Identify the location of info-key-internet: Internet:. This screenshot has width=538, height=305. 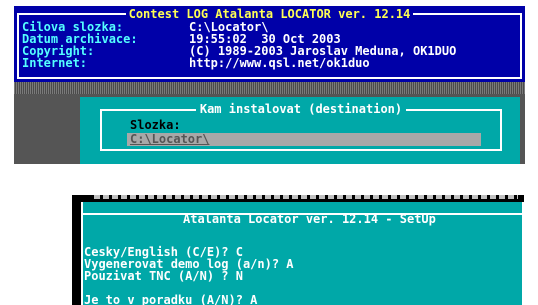
(55, 63).